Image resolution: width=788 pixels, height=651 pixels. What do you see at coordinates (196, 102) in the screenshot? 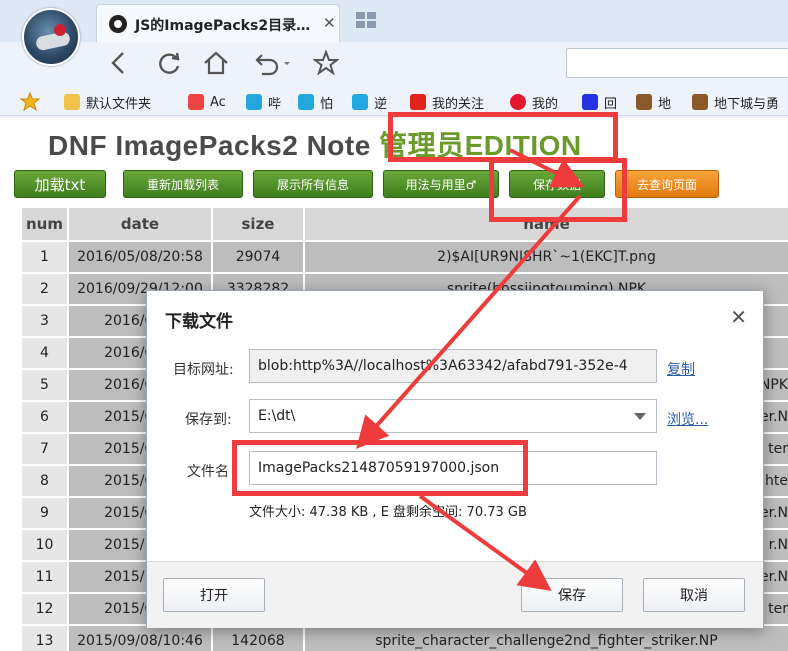
I see `acfun-icon` at bounding box center [196, 102].